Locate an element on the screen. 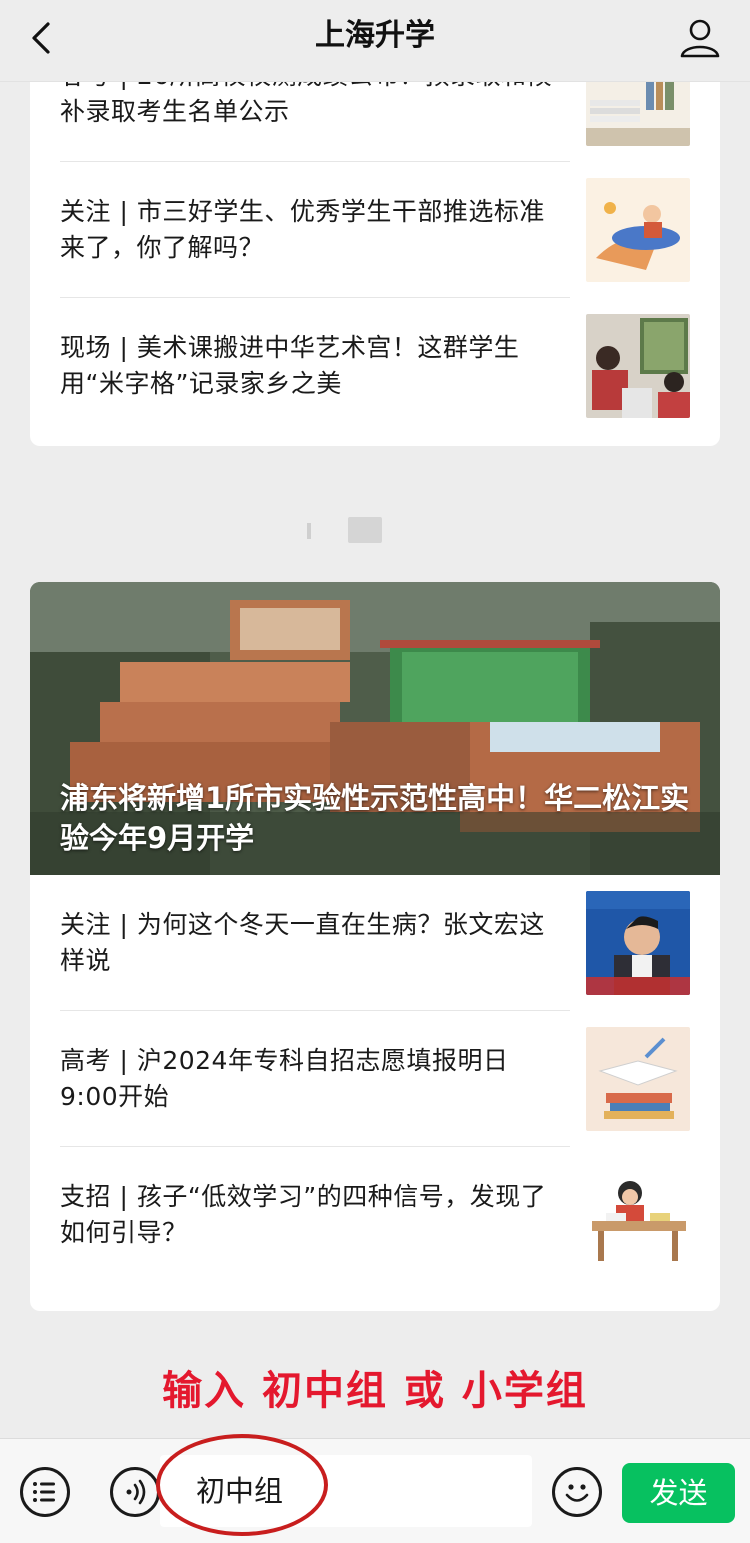  instruction-overlay: 输入 初中组 或 小学组 is located at coordinates (375, 1391).